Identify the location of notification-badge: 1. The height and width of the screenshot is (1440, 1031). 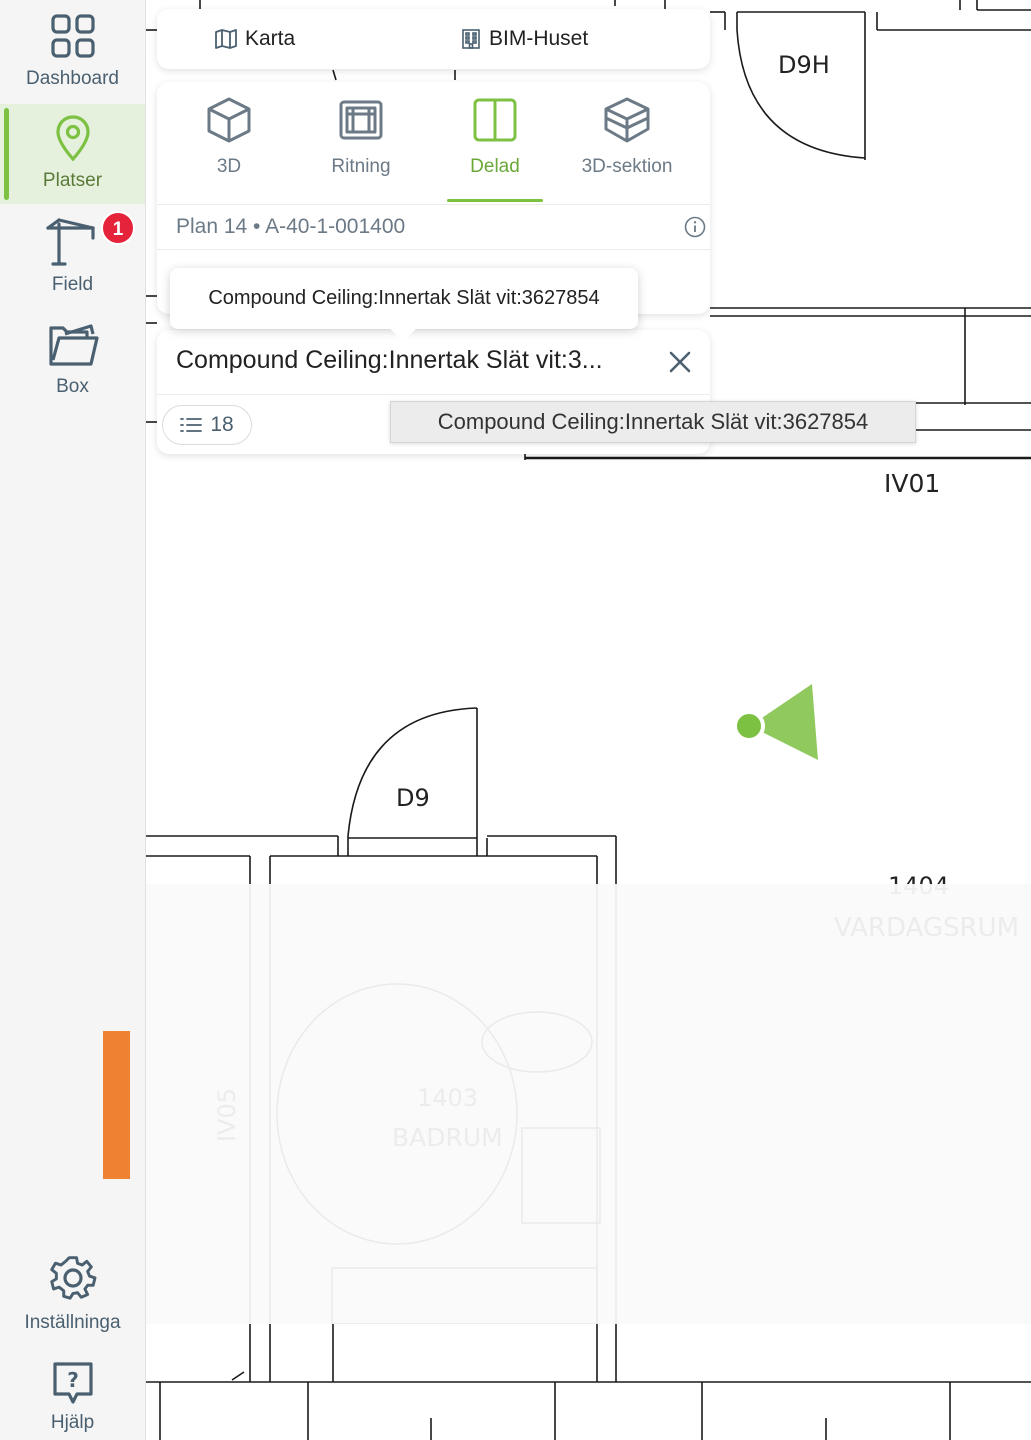
(118, 228).